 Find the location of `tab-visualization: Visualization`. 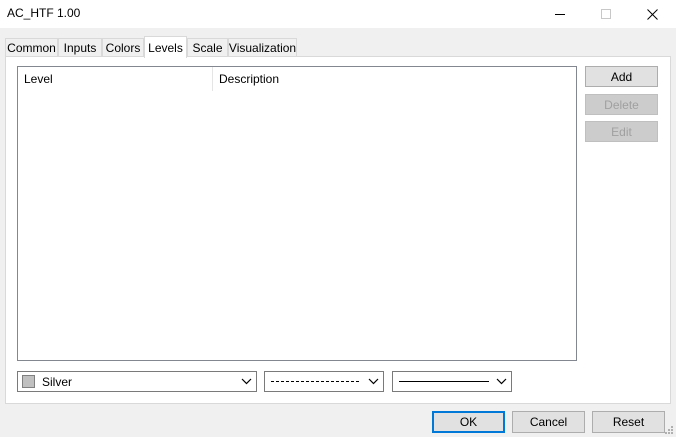

tab-visualization: Visualization is located at coordinates (262, 47).